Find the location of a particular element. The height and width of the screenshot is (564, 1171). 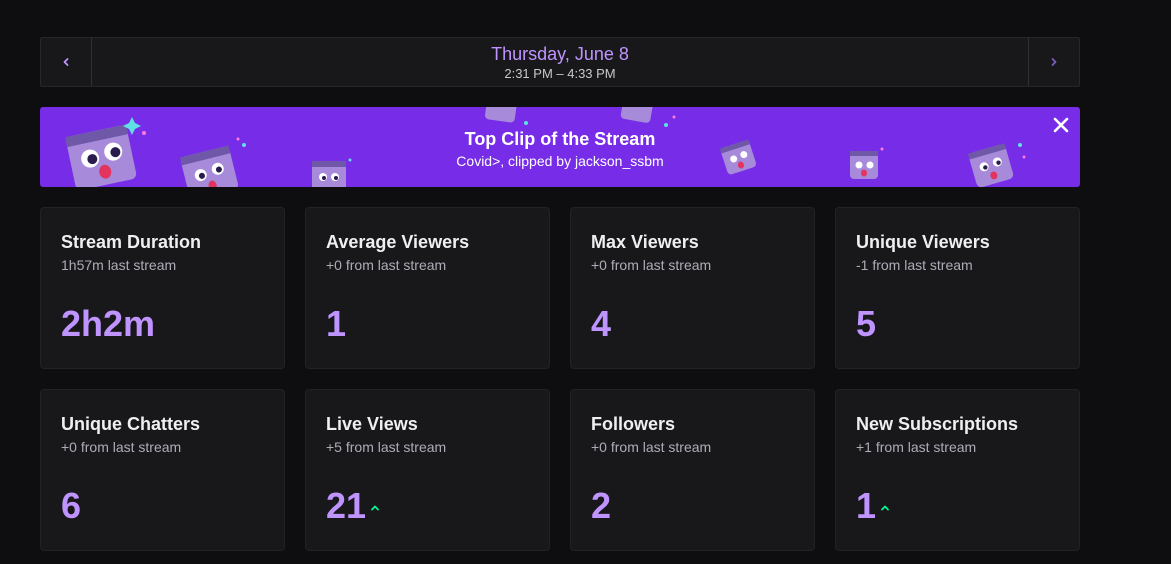

stat-comparison: 1h57m last stream is located at coordinates (119, 265).